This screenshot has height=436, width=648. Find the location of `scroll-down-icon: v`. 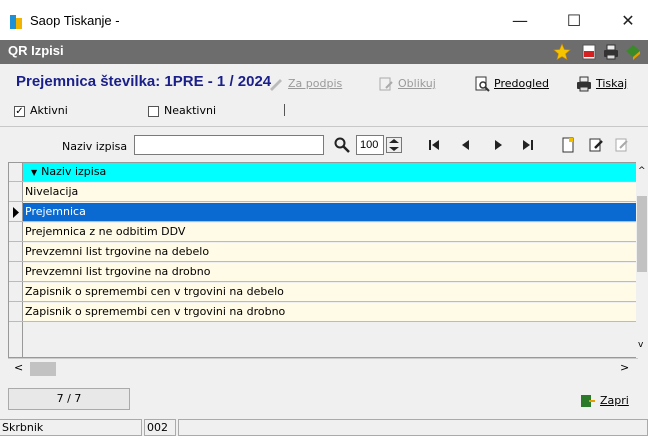

scroll-down-icon: v is located at coordinates (640, 345).